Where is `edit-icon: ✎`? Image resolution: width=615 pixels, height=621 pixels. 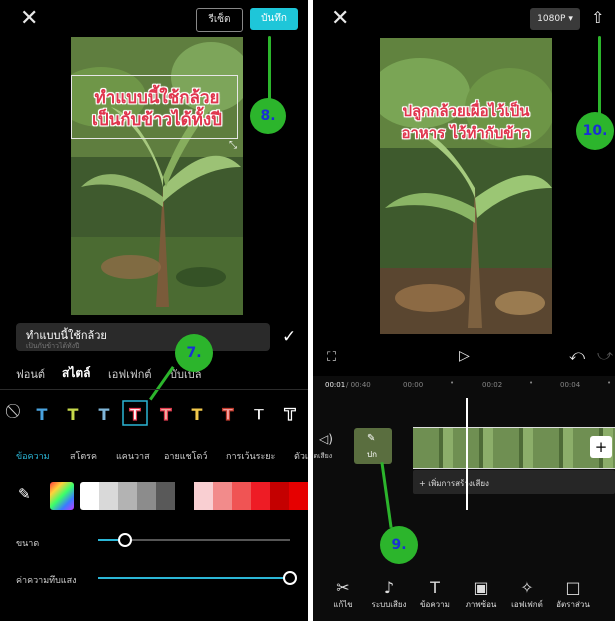
edit-icon: ✎ is located at coordinates (371, 438).